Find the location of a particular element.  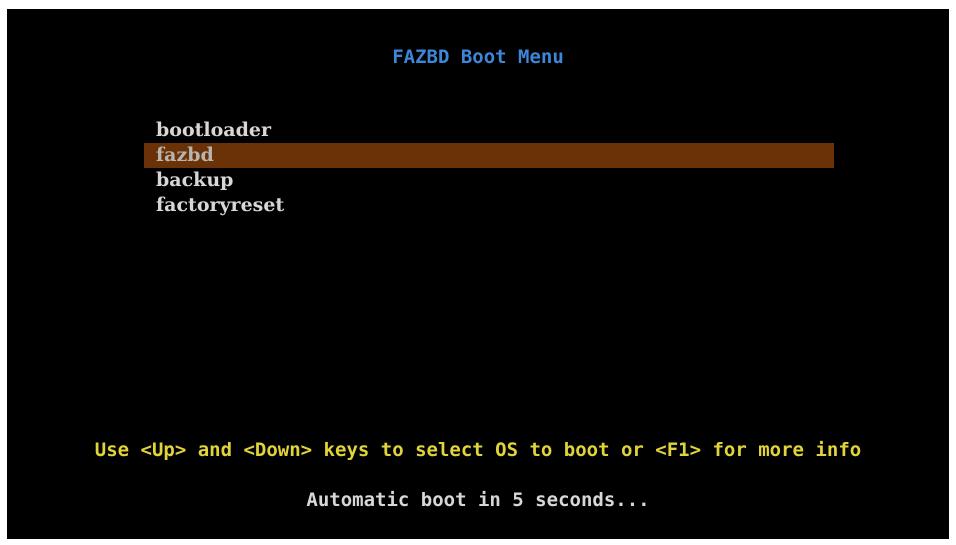

boot-menu-list: bootloader fazbd backup factoryreset is located at coordinates (489, 168).